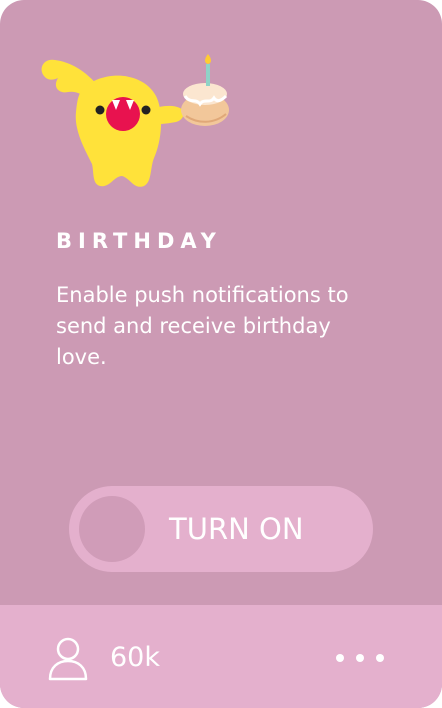  Describe the element at coordinates (221, 656) in the screenshot. I see `card-footer: 60k` at that location.